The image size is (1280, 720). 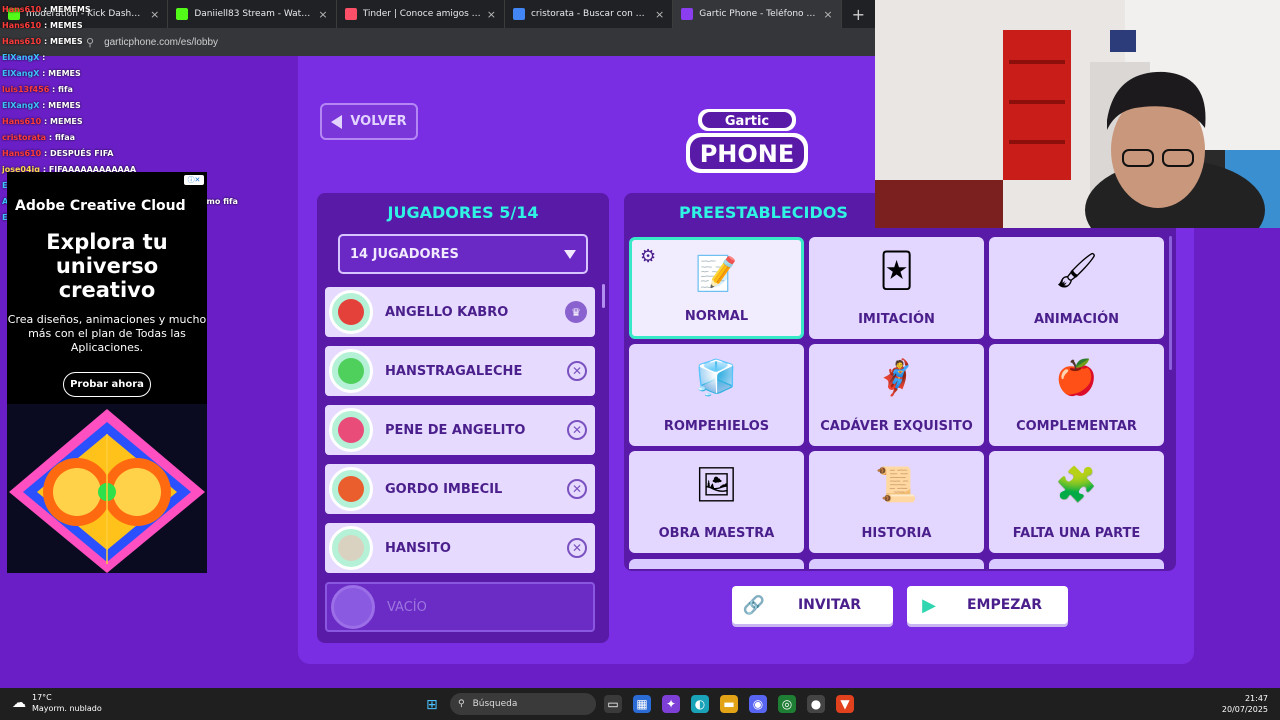 I want to click on preset-label: OBRA MAESTRA, so click(x=716, y=533).